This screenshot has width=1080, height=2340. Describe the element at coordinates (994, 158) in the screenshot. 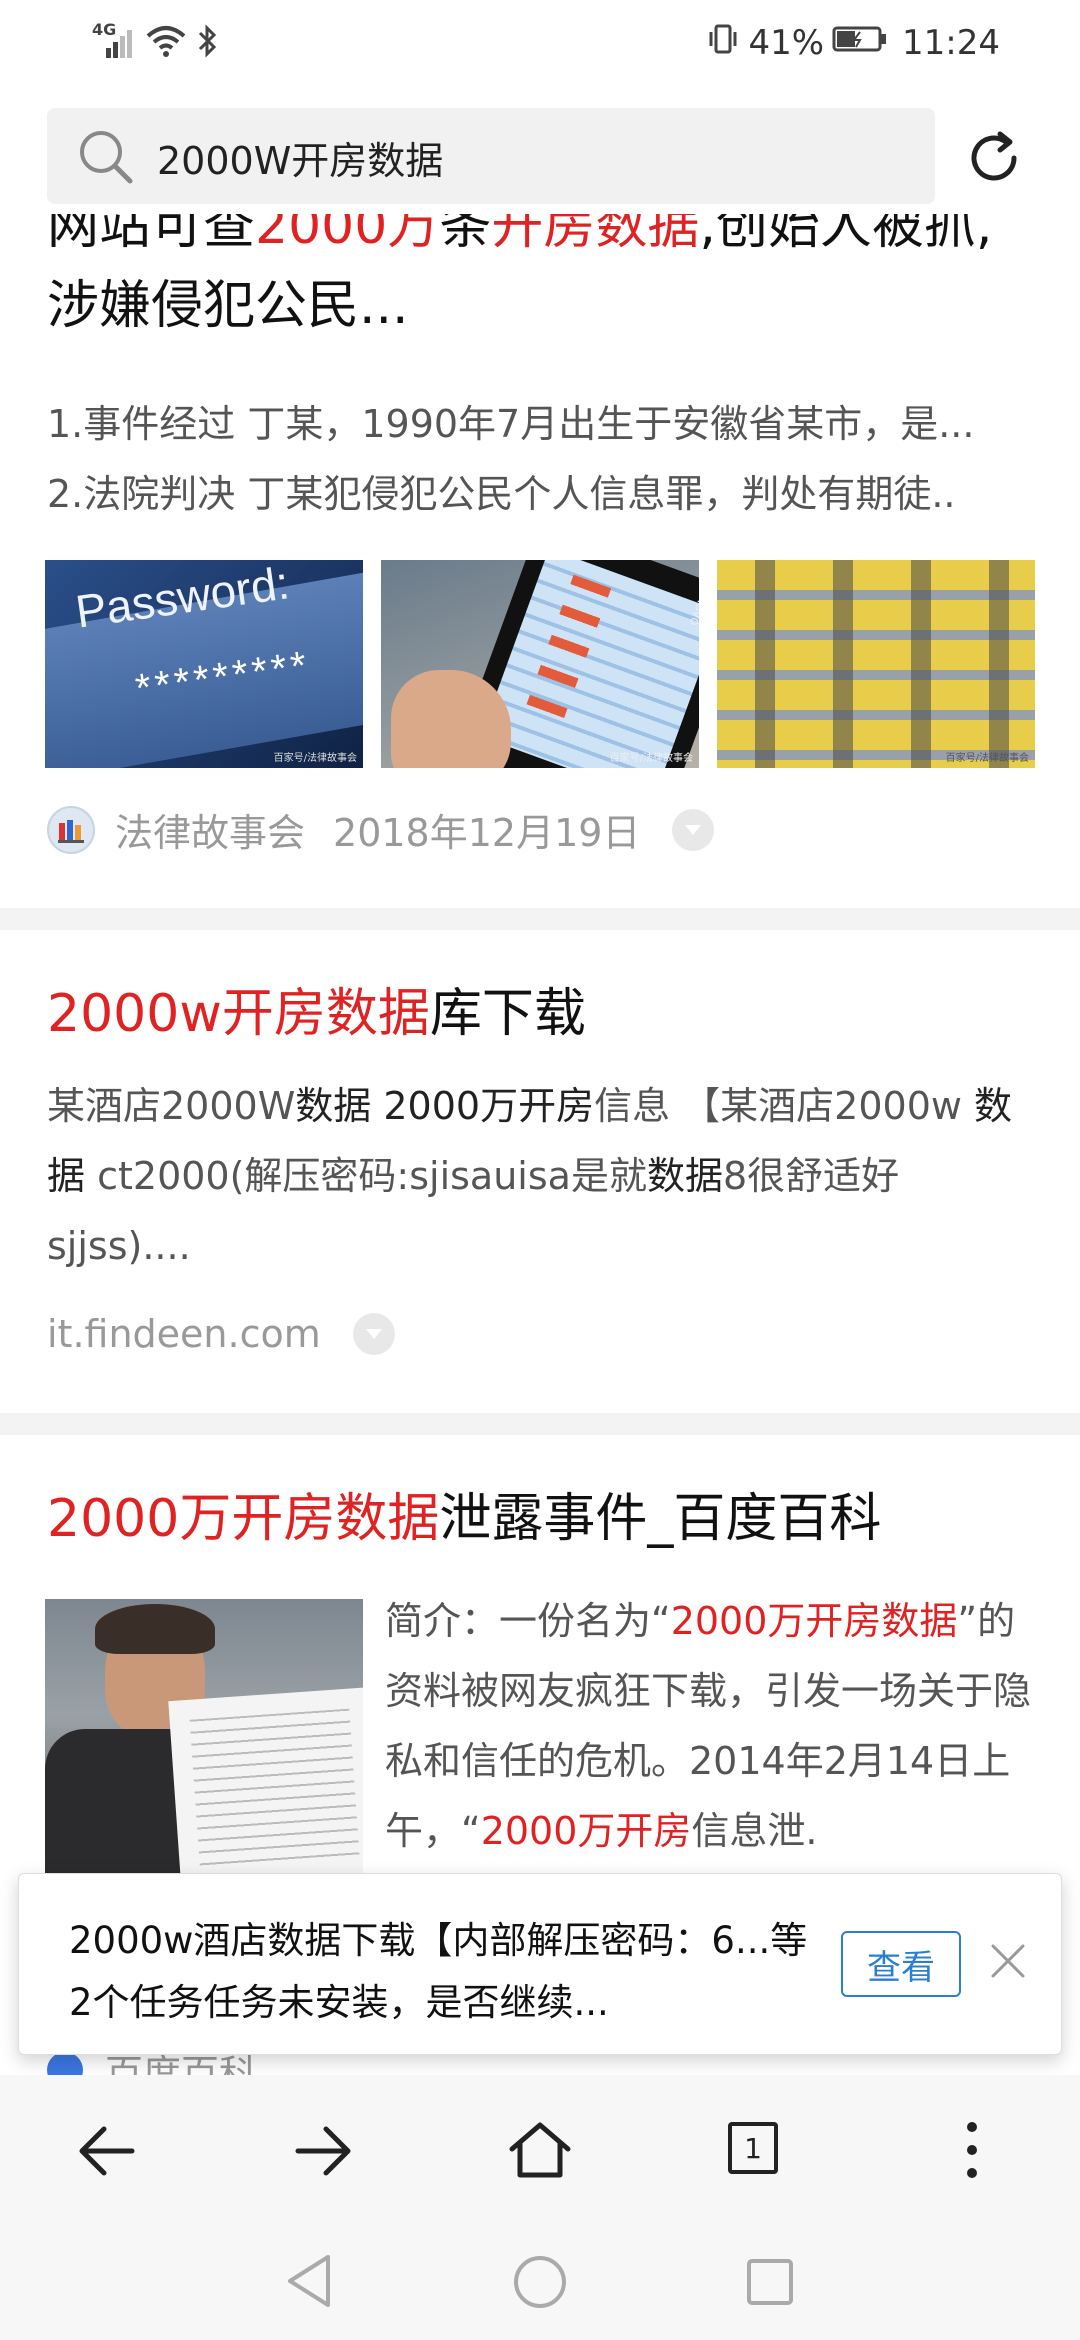

I see `refresh-icon` at that location.